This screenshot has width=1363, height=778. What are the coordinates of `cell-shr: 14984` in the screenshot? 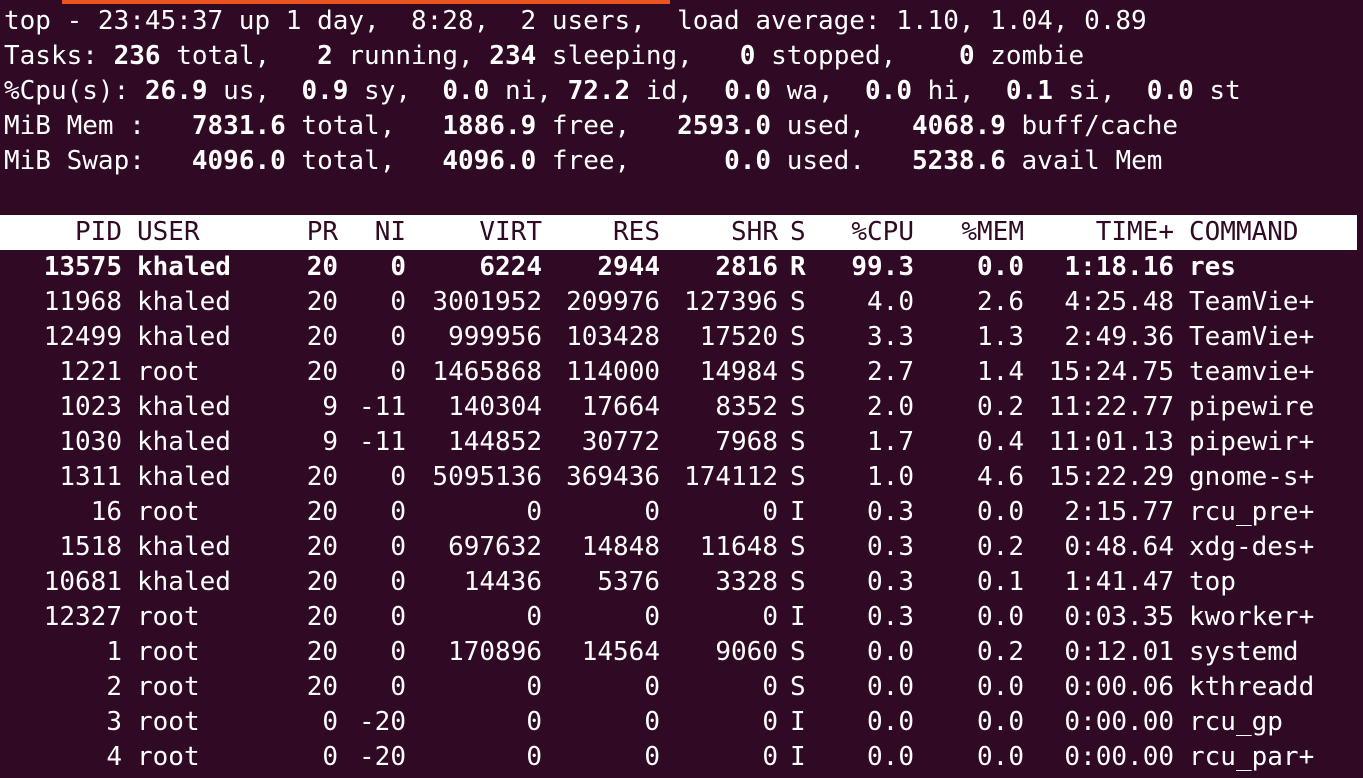 It's located at (738, 372).